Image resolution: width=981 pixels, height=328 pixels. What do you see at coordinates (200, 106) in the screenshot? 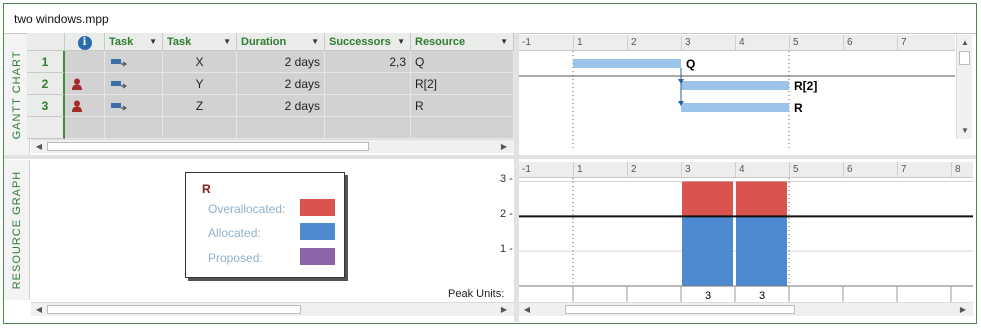
I see `task-name-cell: Z` at bounding box center [200, 106].